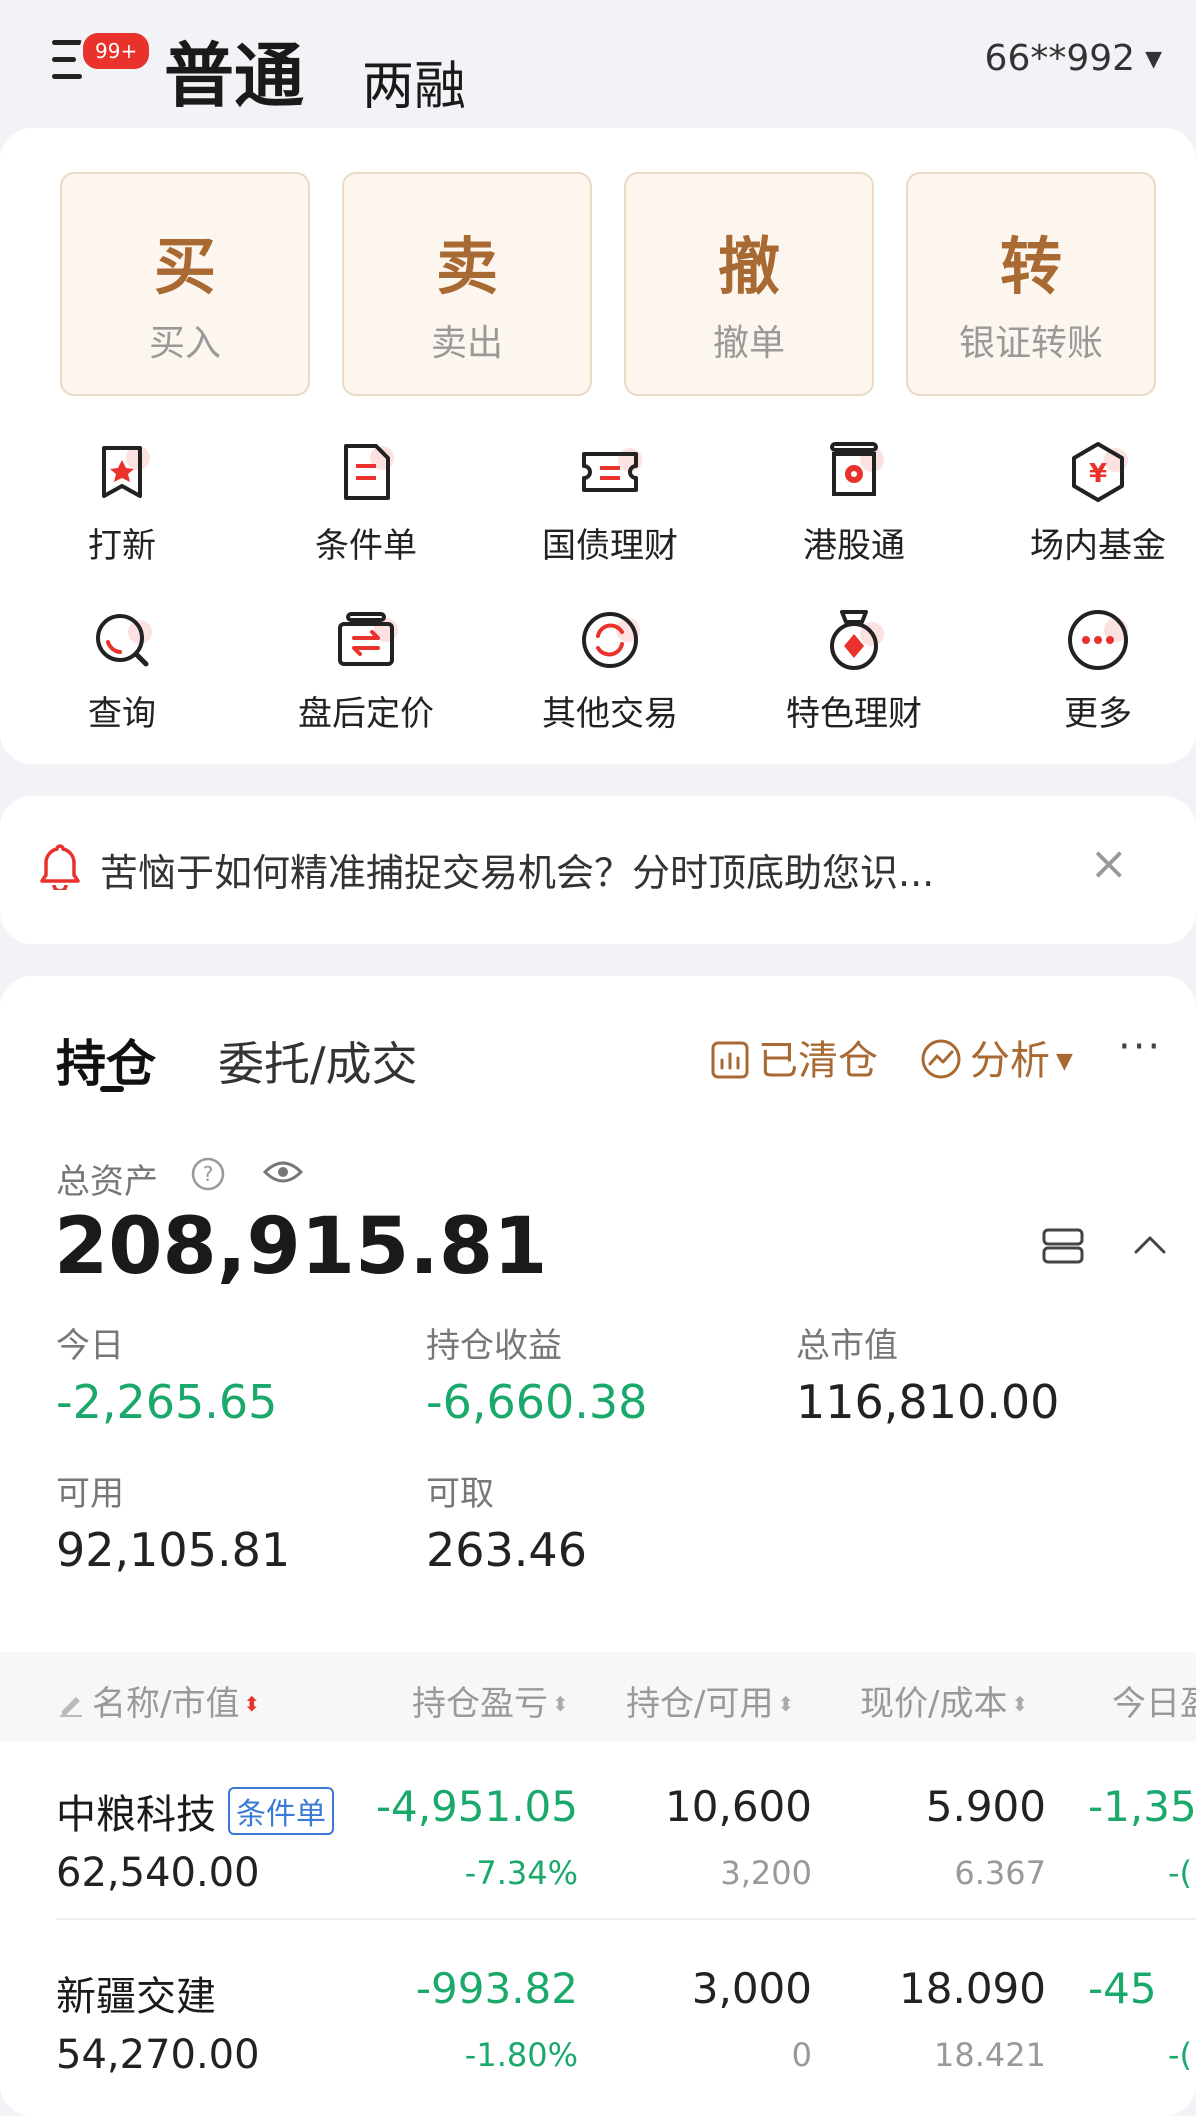 This screenshot has width=1196, height=2116. I want to click on hk-connect-icon, so click(857, 469).